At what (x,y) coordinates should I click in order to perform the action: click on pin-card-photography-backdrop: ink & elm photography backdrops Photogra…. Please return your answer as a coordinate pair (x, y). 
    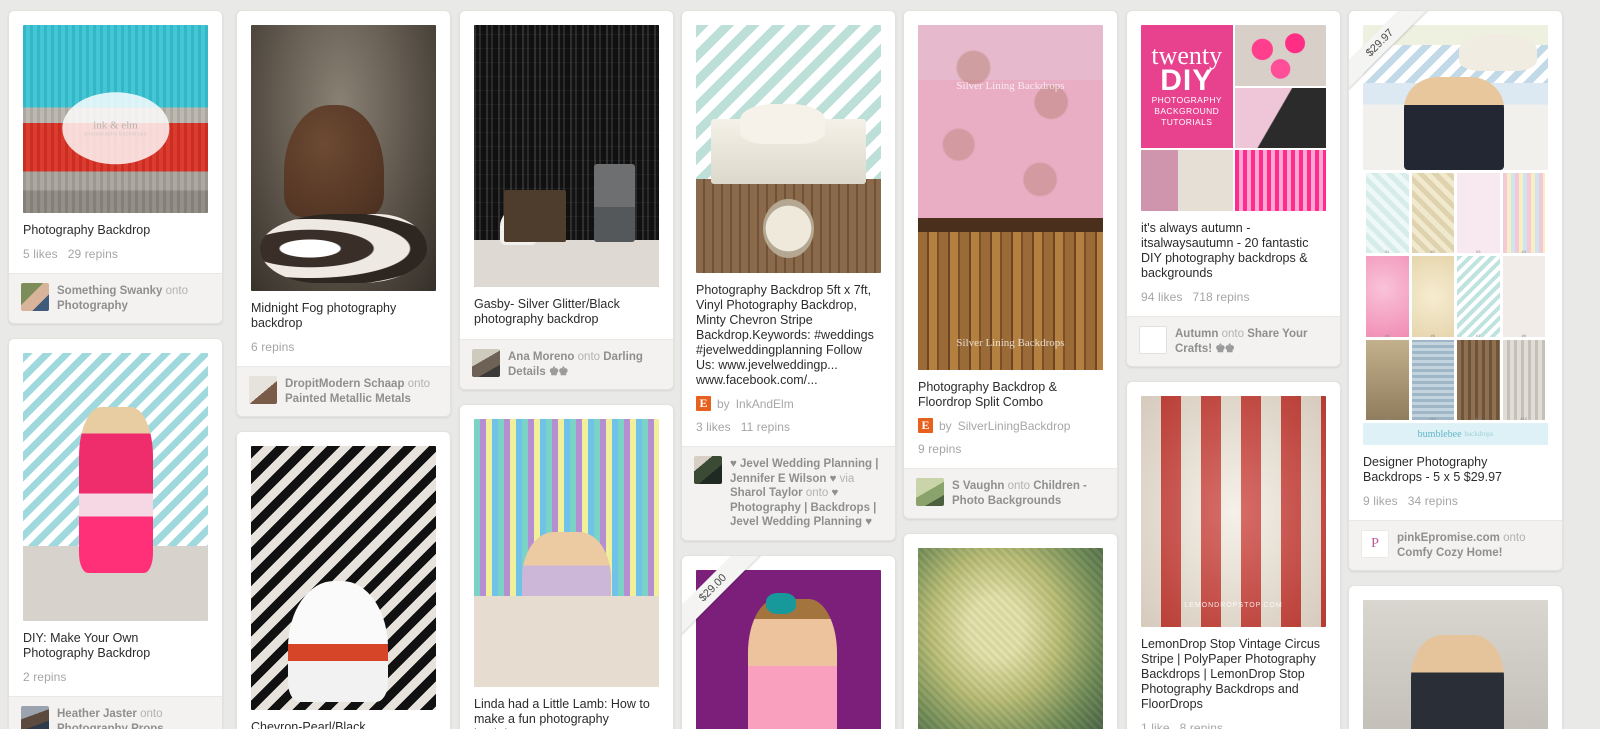
    Looking at the image, I should click on (115, 167).